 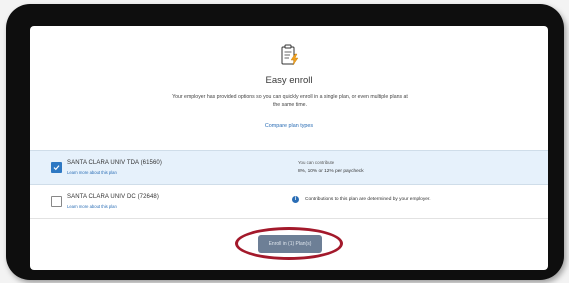 I want to click on info-icon: i, so click(x=295, y=199).